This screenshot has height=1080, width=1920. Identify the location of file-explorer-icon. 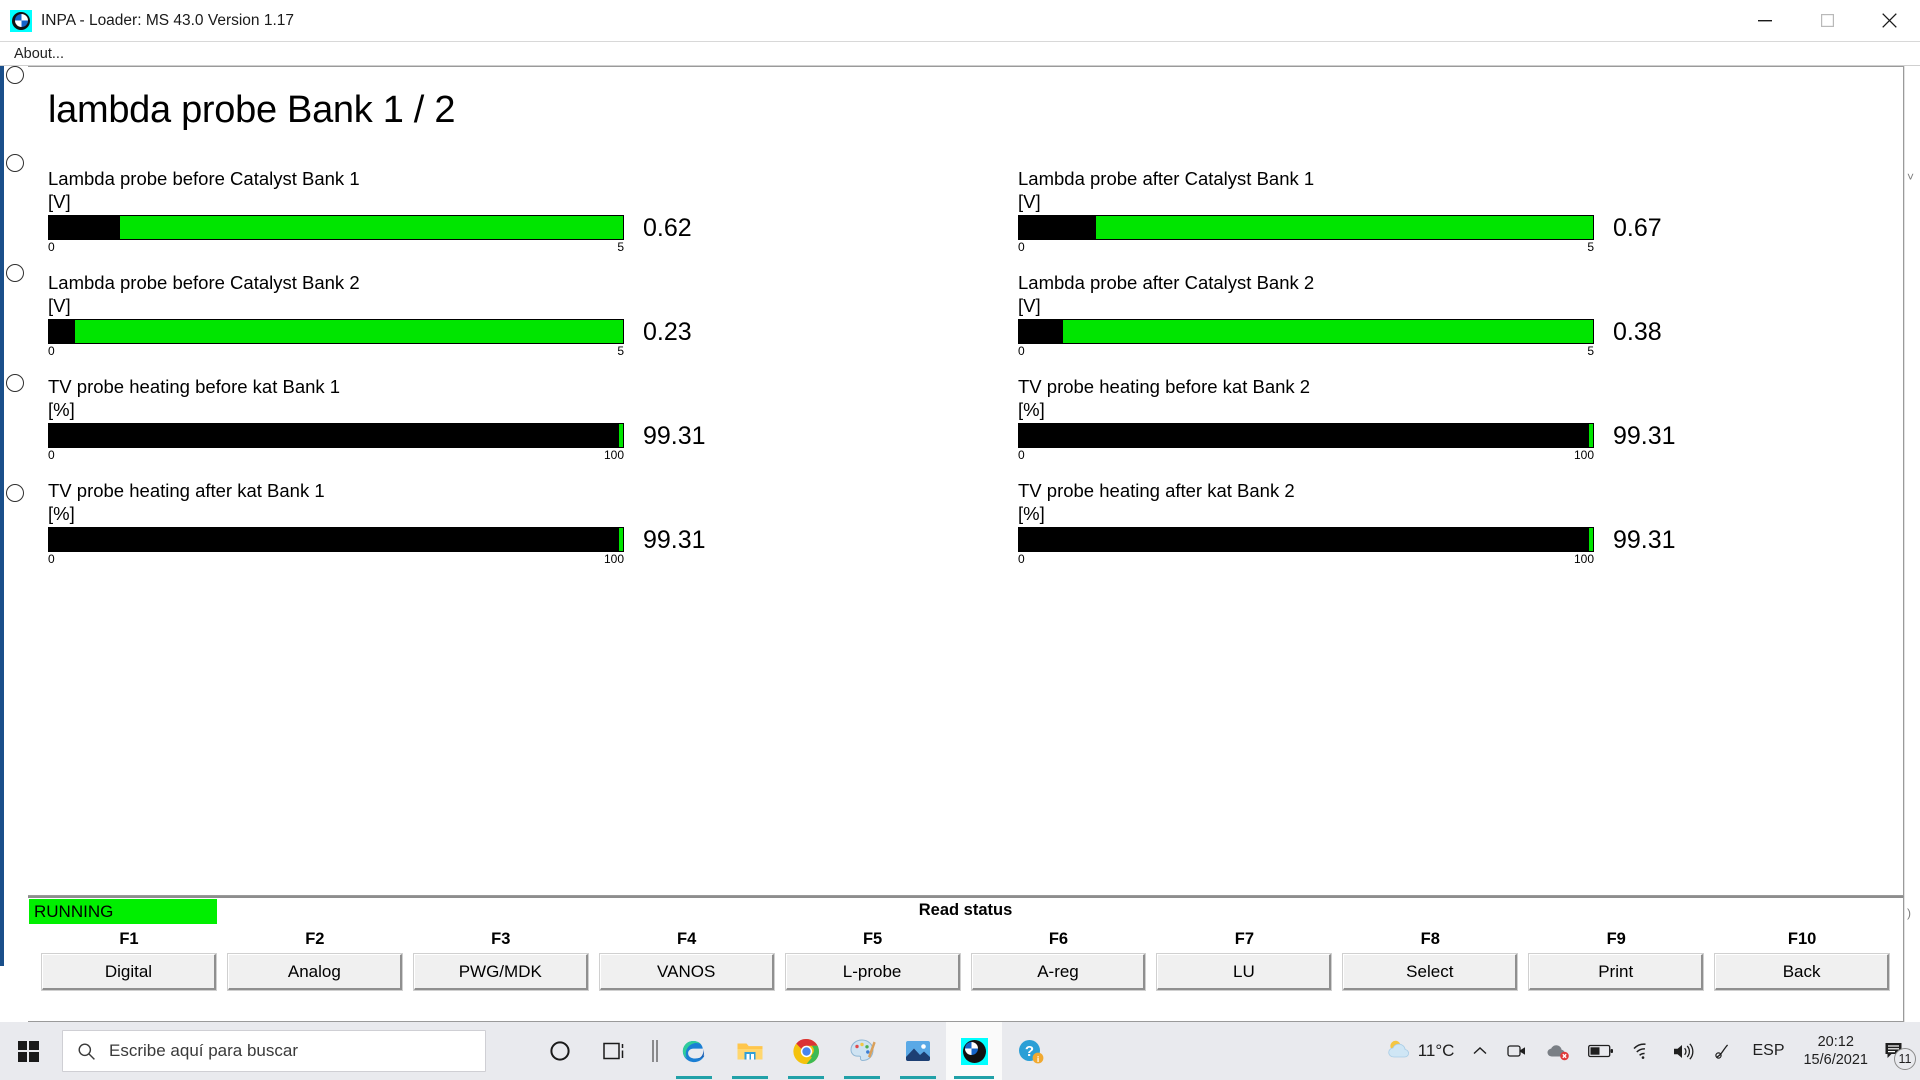
(750, 1051).